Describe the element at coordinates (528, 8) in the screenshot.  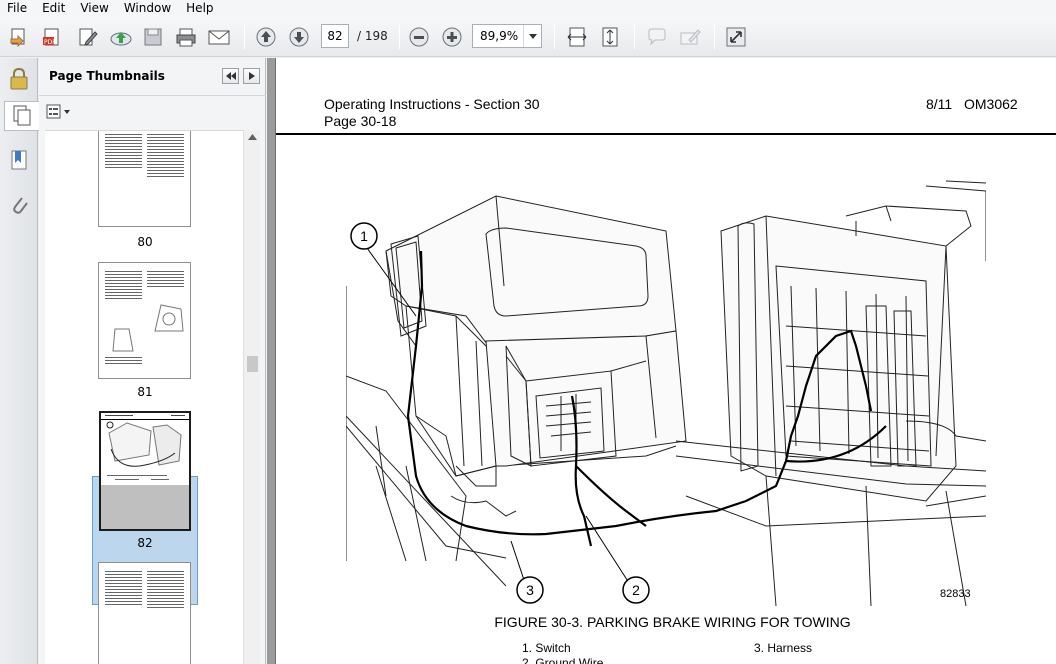
I see `menu-bar: File Edit View Window Help` at that location.